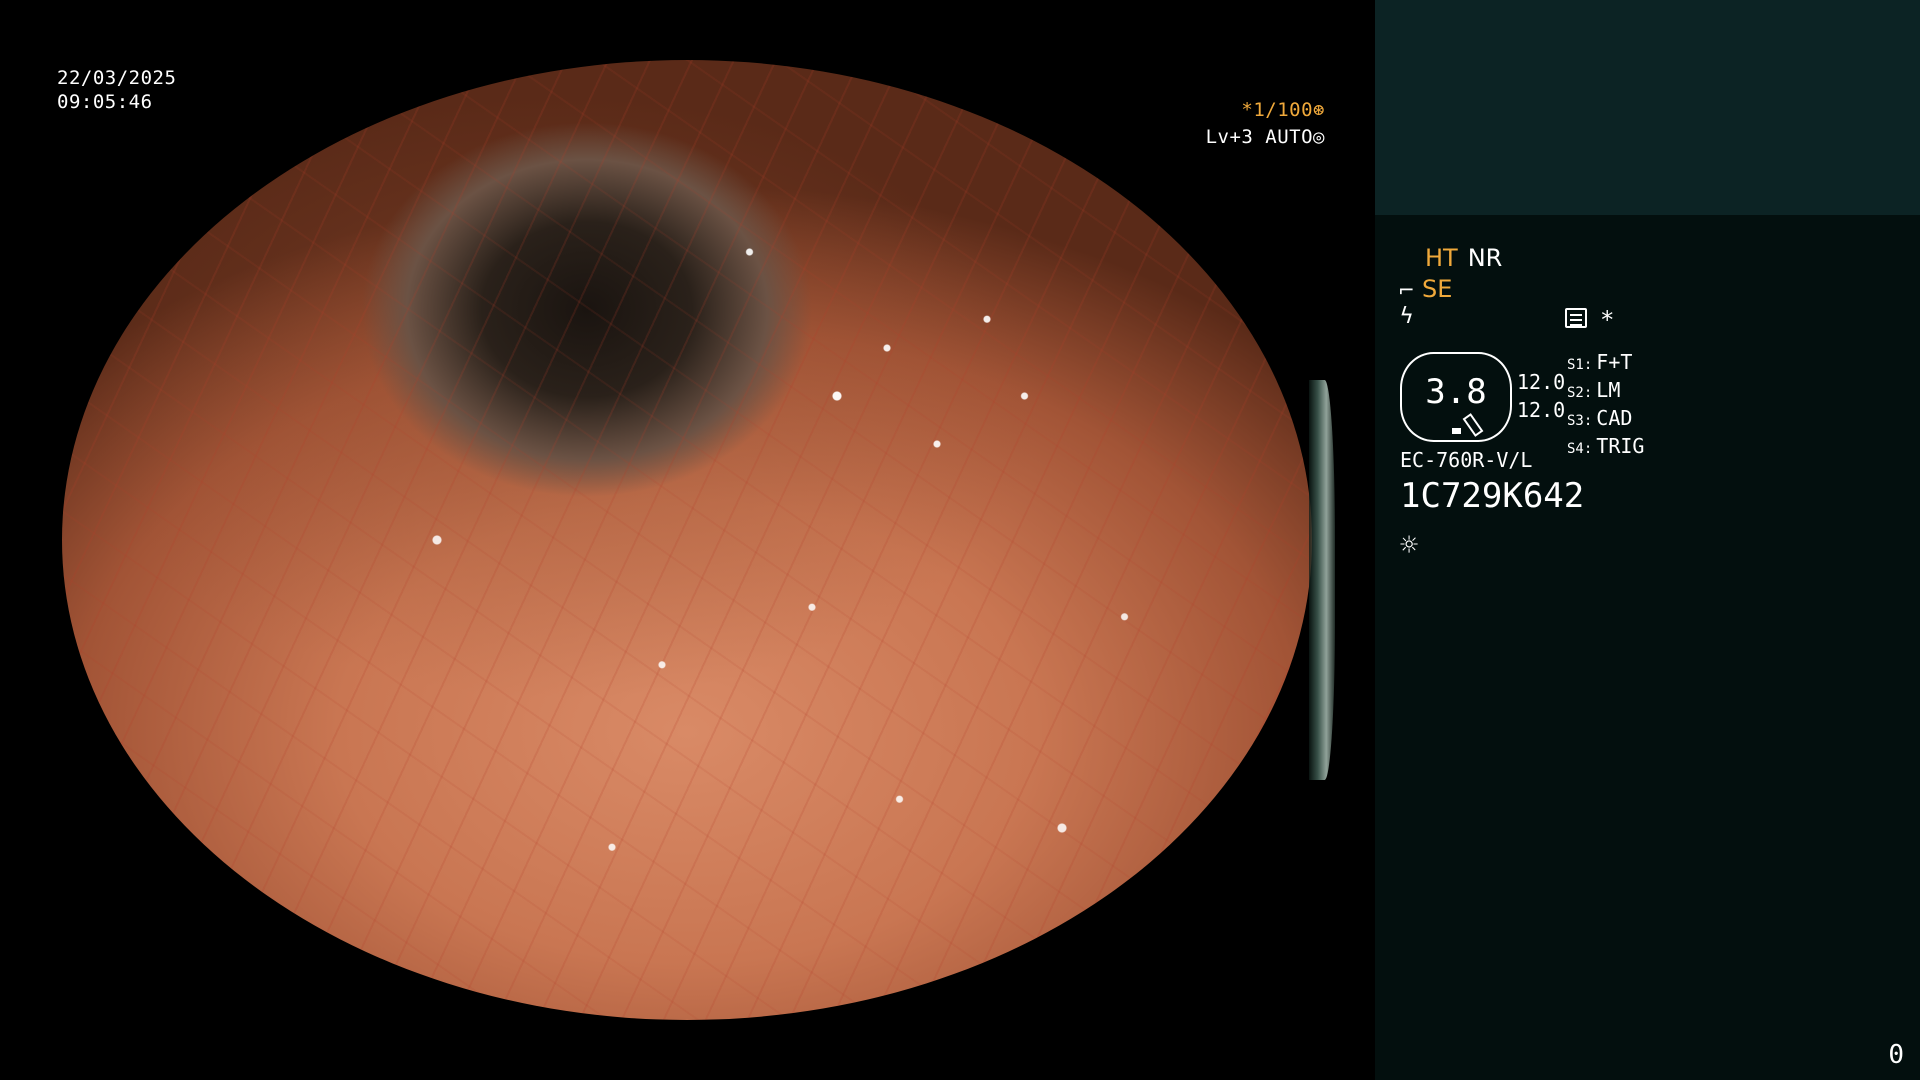 The width and height of the screenshot is (1920, 1080). I want to click on brightness-gauge: 3.8, so click(1456, 397).